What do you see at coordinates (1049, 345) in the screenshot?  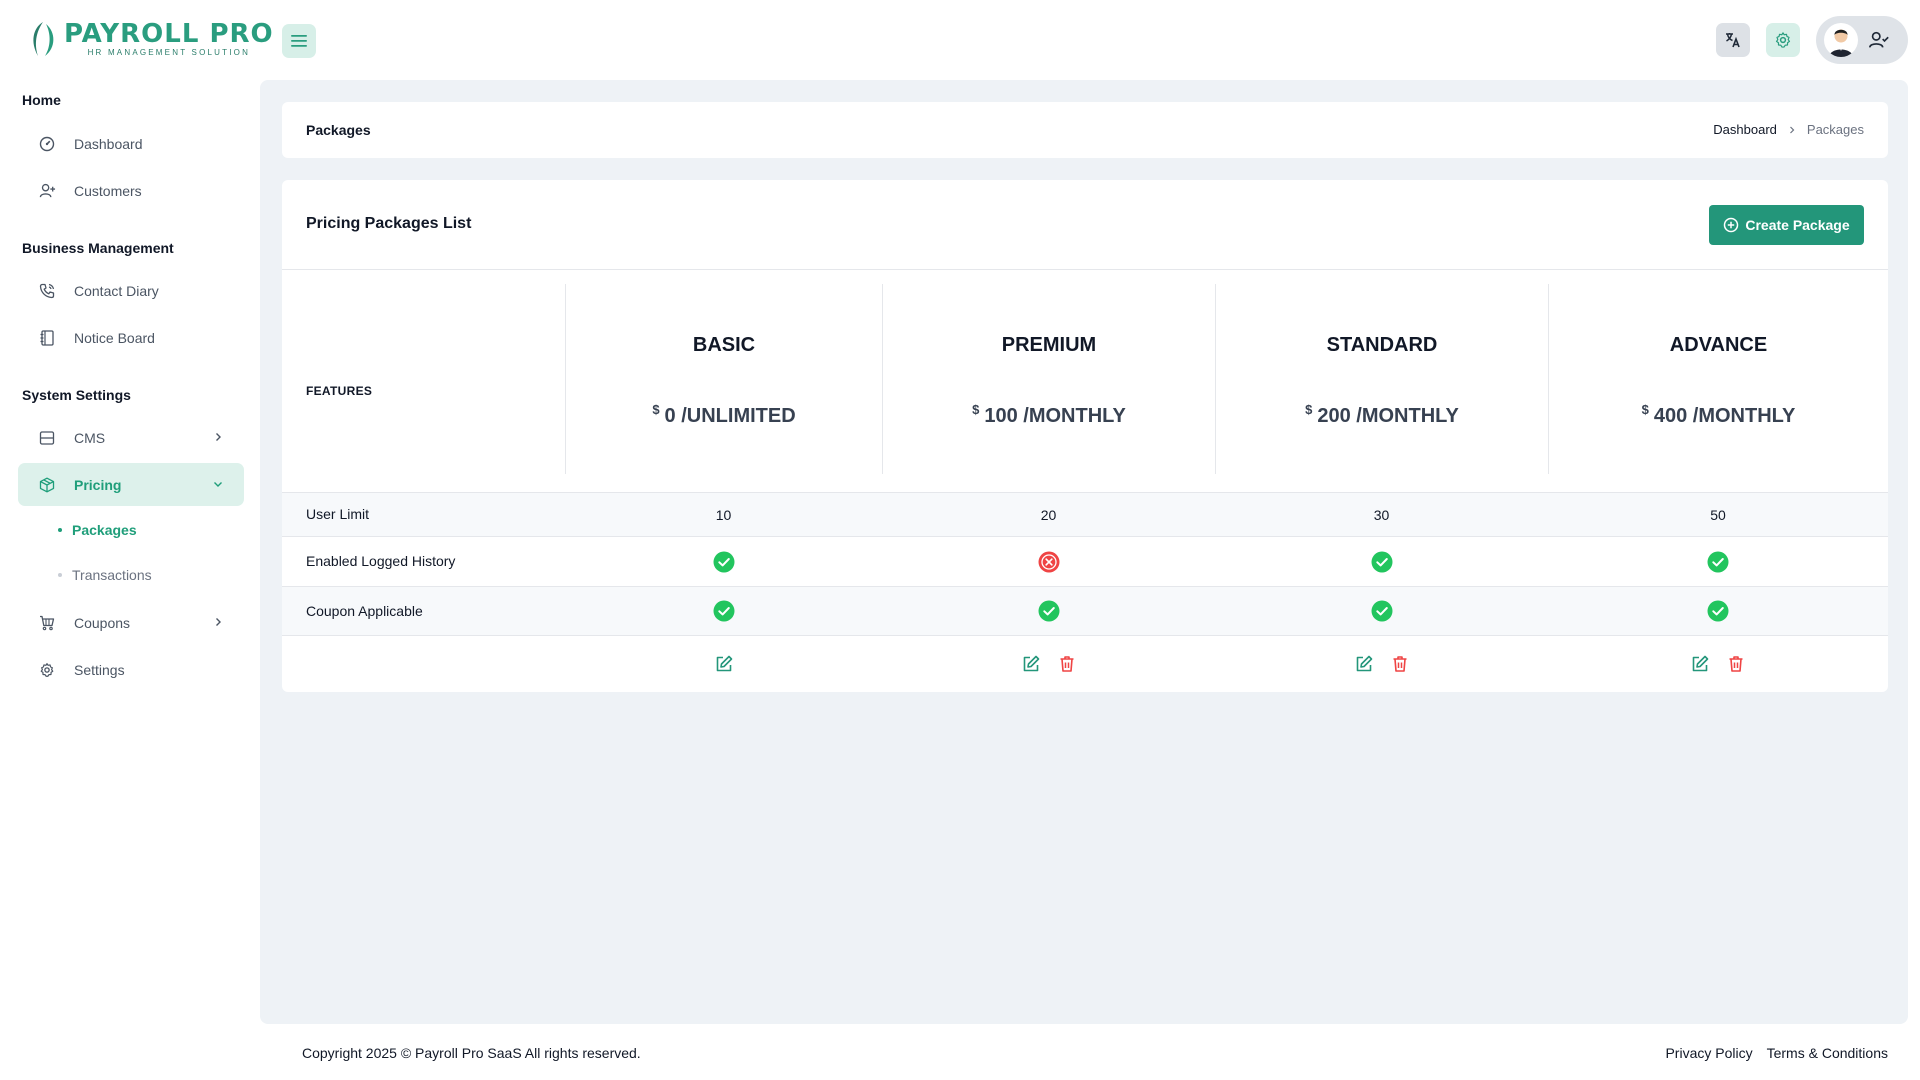 I see `plan-name: PREMIUM` at bounding box center [1049, 345].